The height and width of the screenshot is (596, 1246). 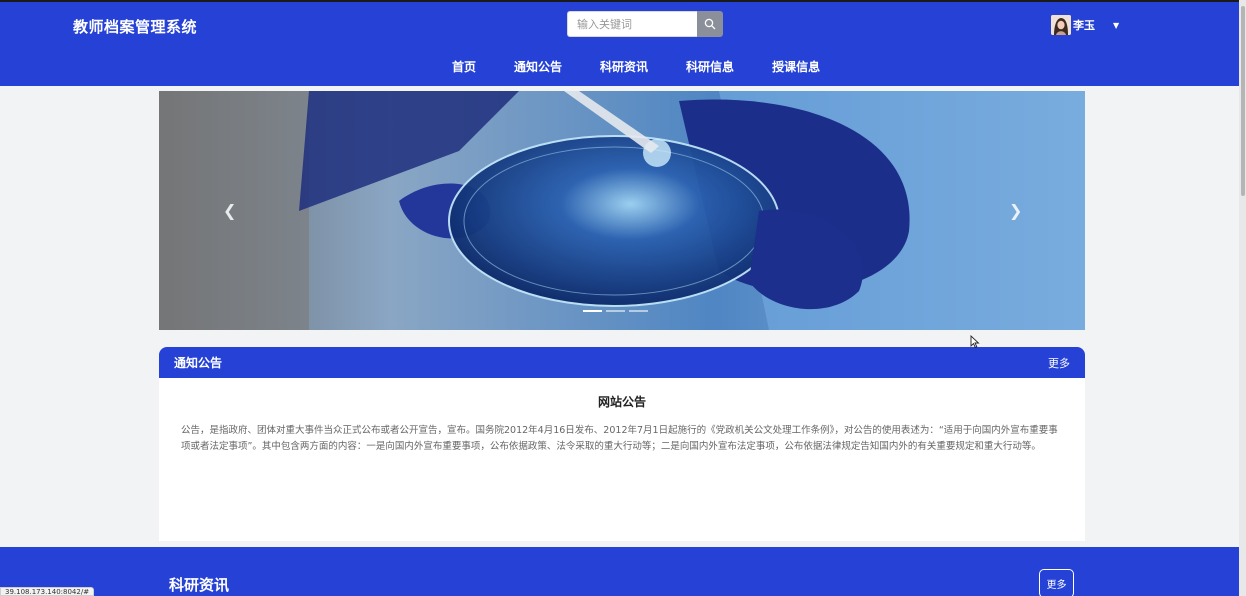 What do you see at coordinates (623, 43) in the screenshot?
I see `top-header: 教师档案管理系统 李玉 ▼ 首页 通知公告 科研资讯 科研信息 授课信息` at bounding box center [623, 43].